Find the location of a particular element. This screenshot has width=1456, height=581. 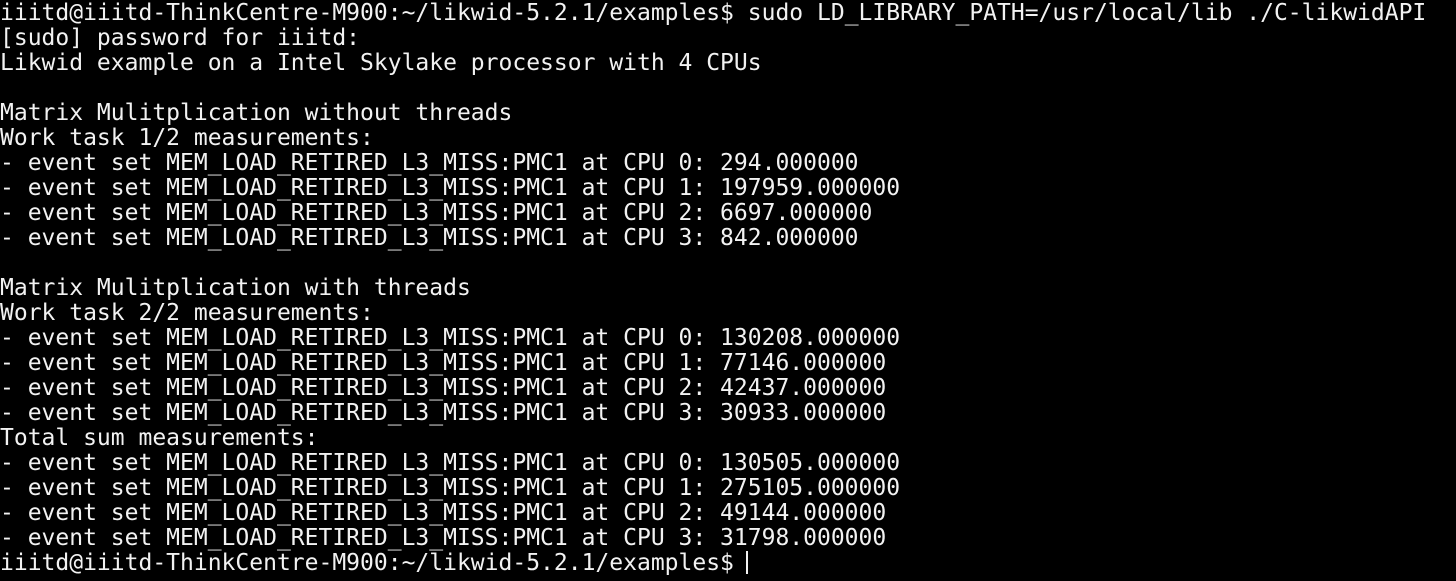

text-cursor is located at coordinates (746, 562).